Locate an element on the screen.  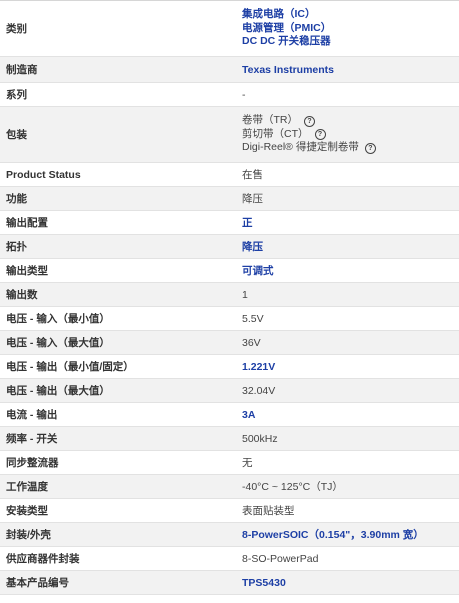
output-config-link: 正 is located at coordinates (350, 222).